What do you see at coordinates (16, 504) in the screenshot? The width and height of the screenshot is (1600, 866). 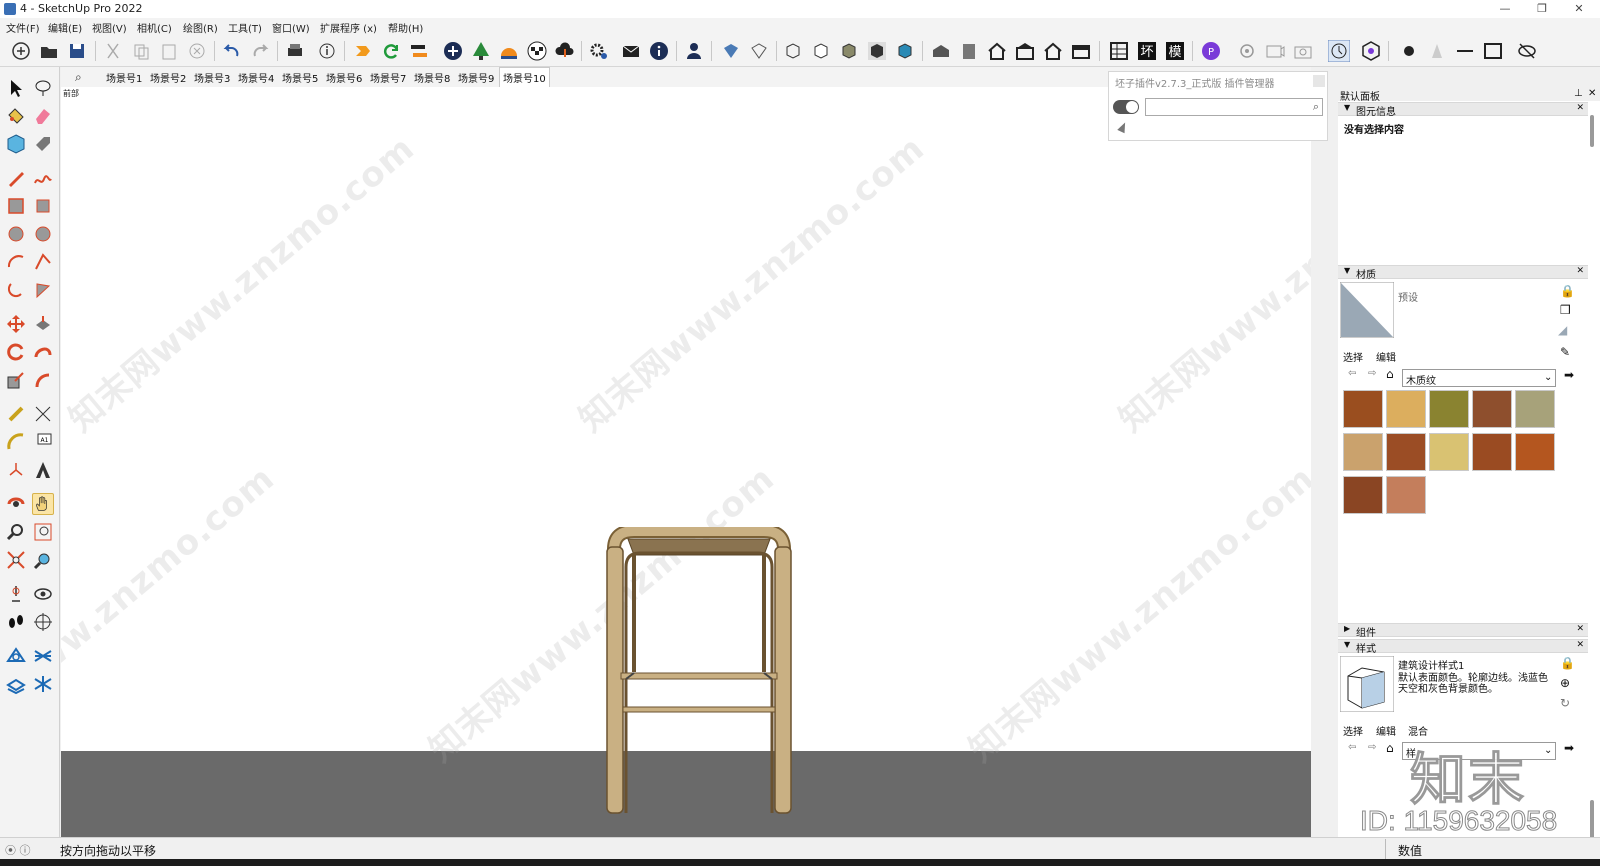 I see `orbit-tool-icon` at bounding box center [16, 504].